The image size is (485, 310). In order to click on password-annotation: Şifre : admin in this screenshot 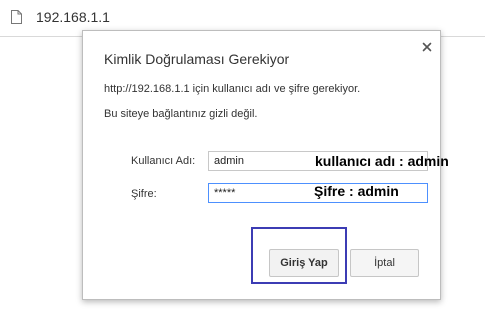, I will do `click(356, 191)`.